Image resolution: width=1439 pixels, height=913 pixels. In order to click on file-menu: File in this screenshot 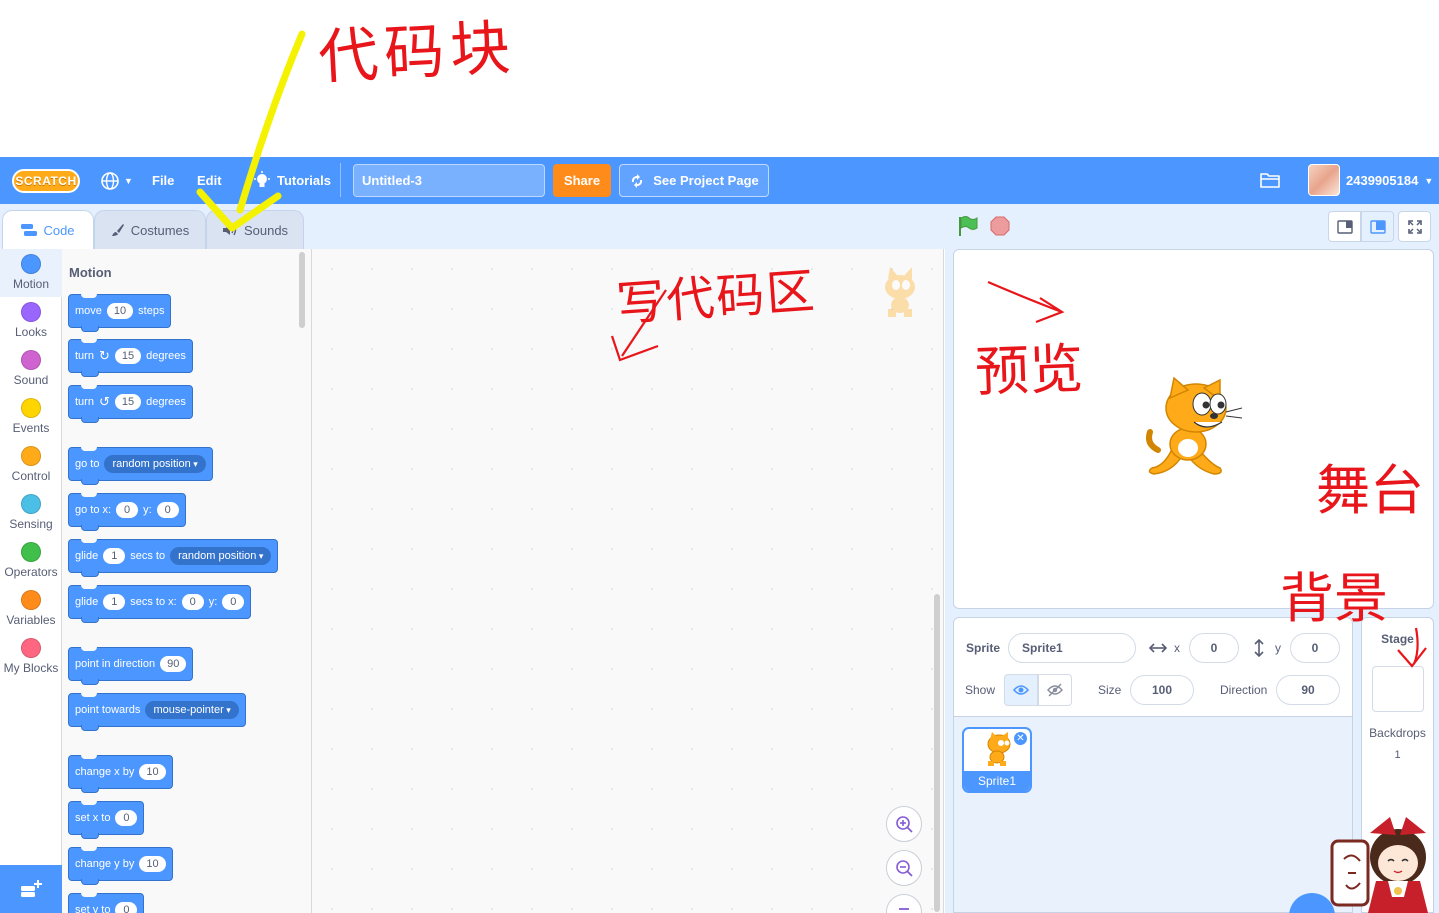, I will do `click(163, 180)`.